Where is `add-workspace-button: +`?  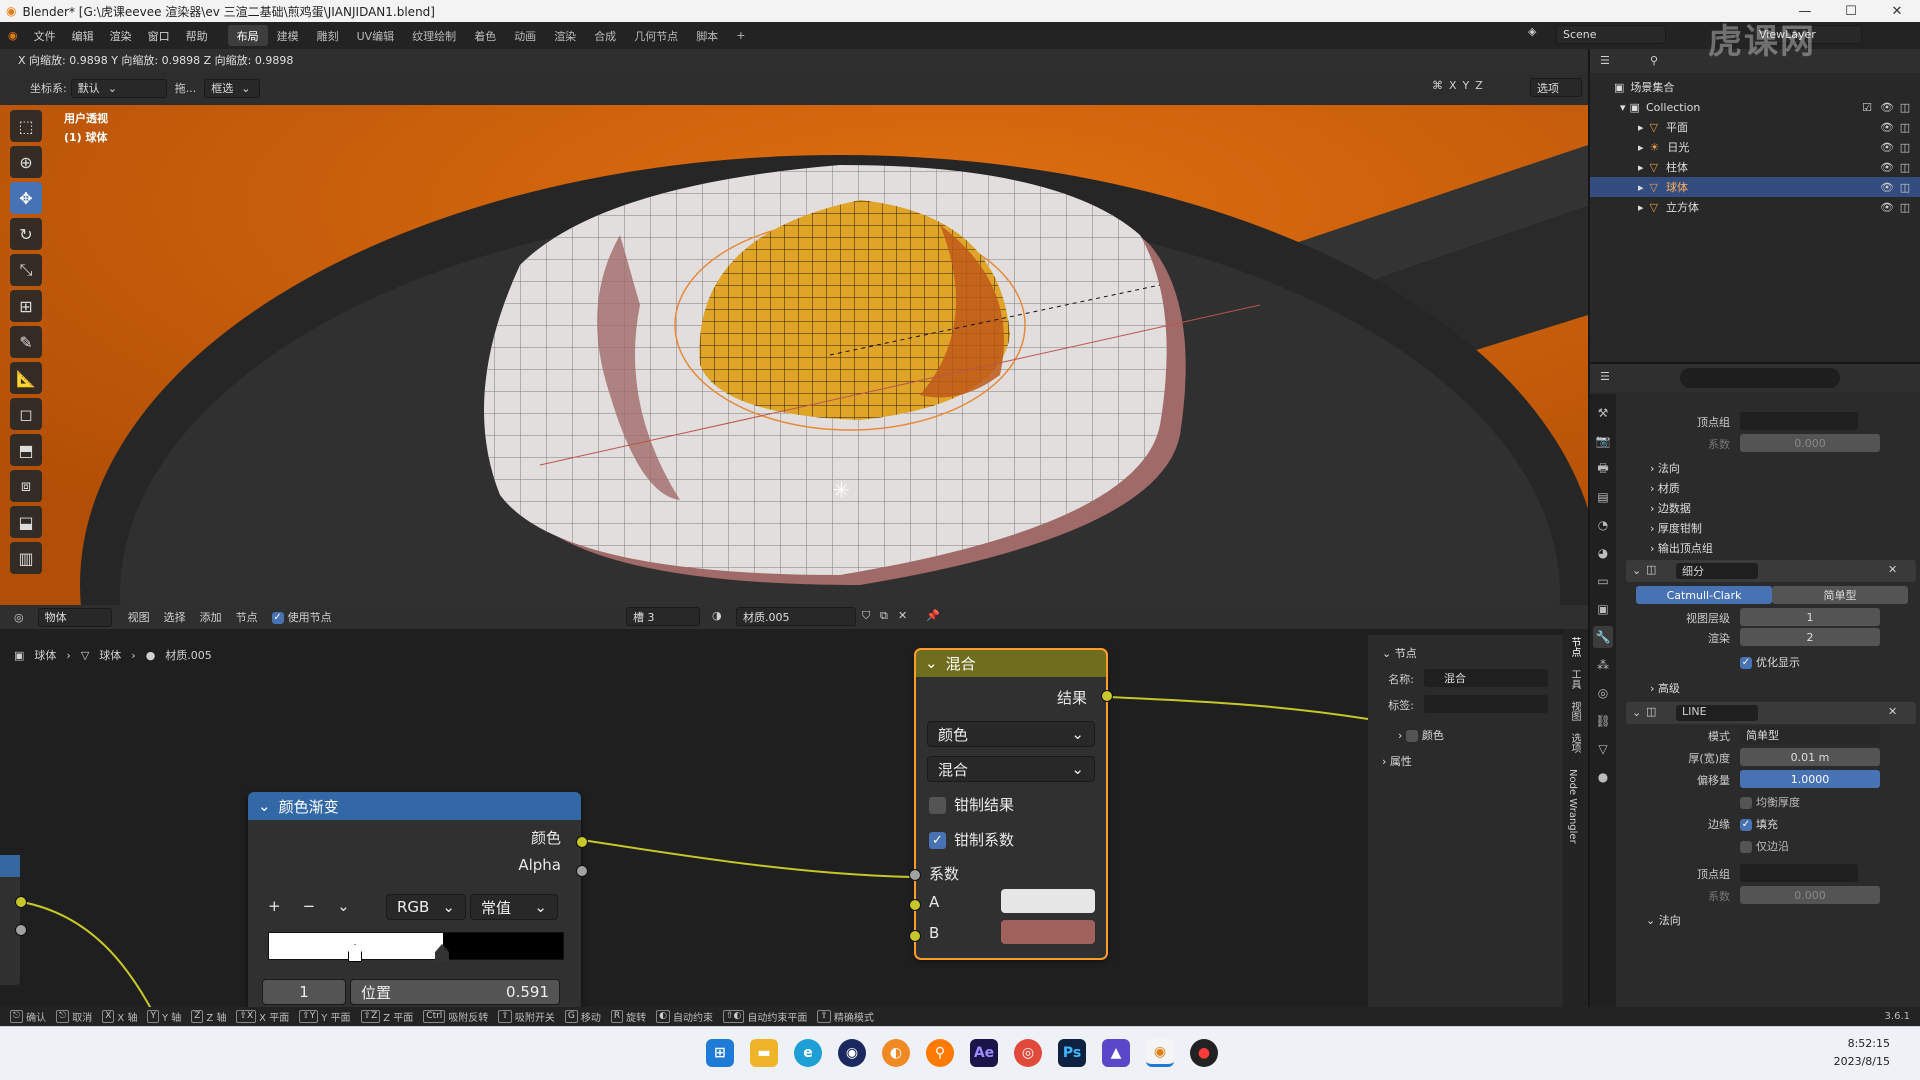 add-workspace-button: + is located at coordinates (740, 35).